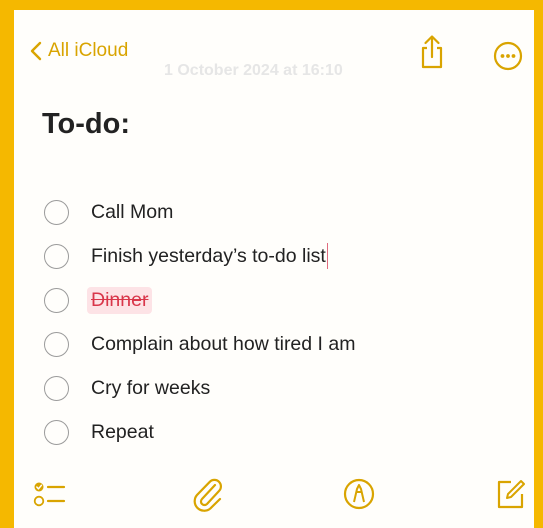 The image size is (543, 528). I want to click on checklist-item: Complain about how tired I am, so click(284, 344).